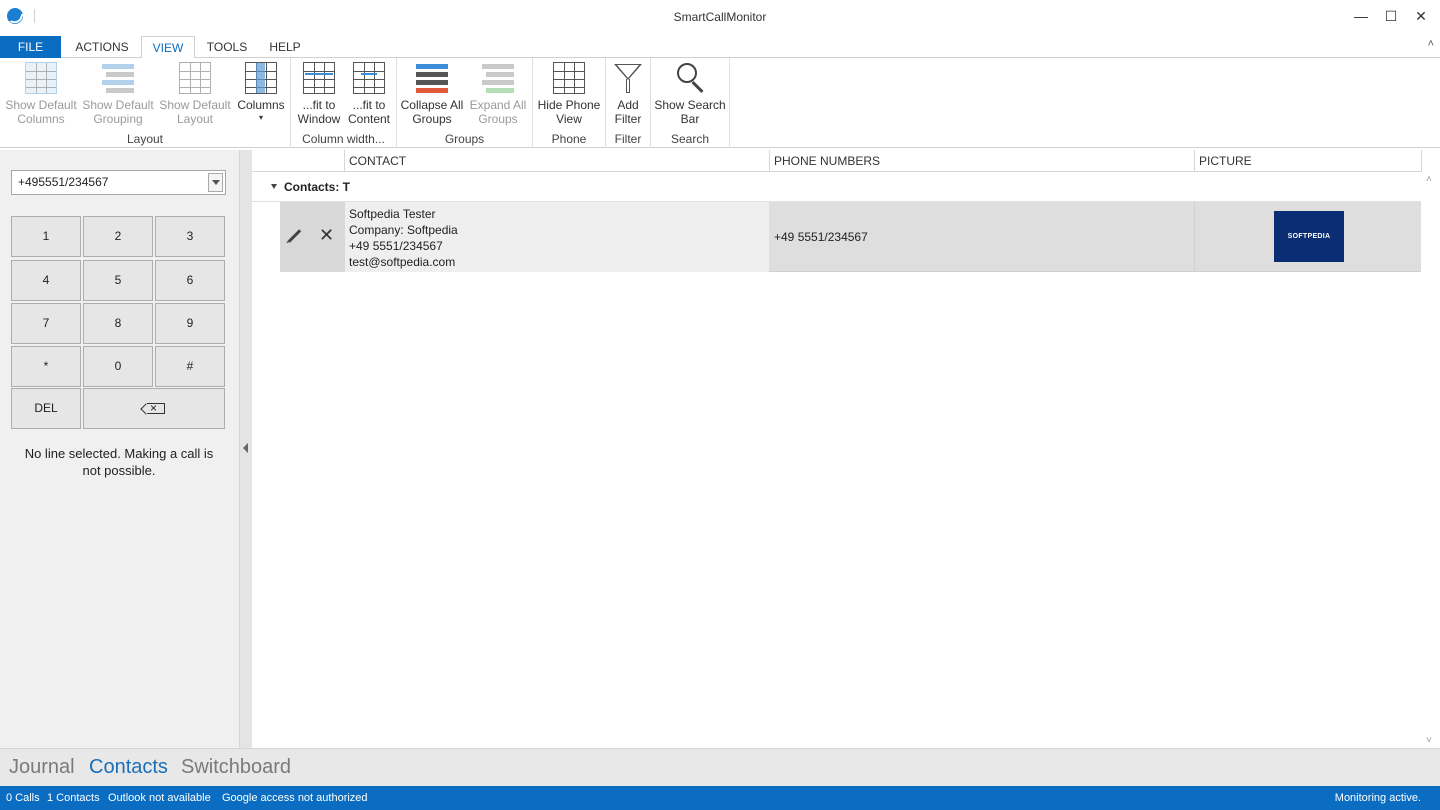  What do you see at coordinates (23, 798) in the screenshot?
I see `status-calls: 0 Calls` at bounding box center [23, 798].